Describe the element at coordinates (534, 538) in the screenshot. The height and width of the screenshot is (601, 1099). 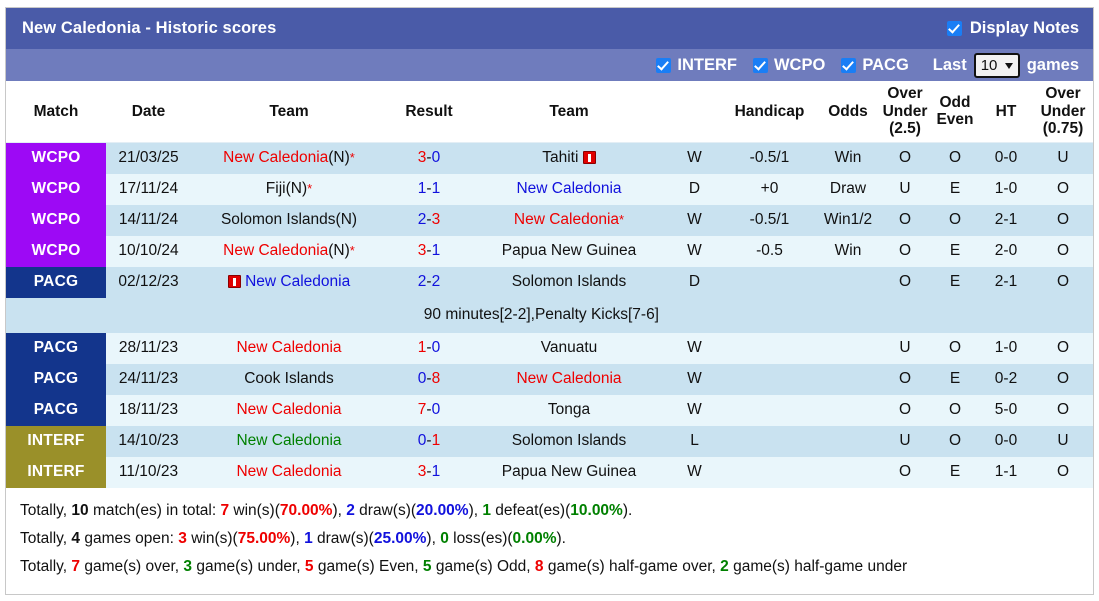
I see `summary-segment: 0.00%` at that location.